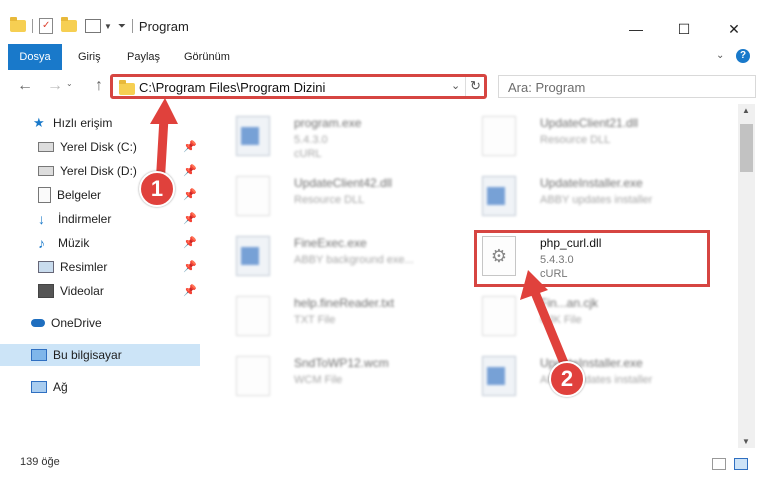  What do you see at coordinates (567, 379) in the screenshot?
I see `step-2-callout: 2` at bounding box center [567, 379].